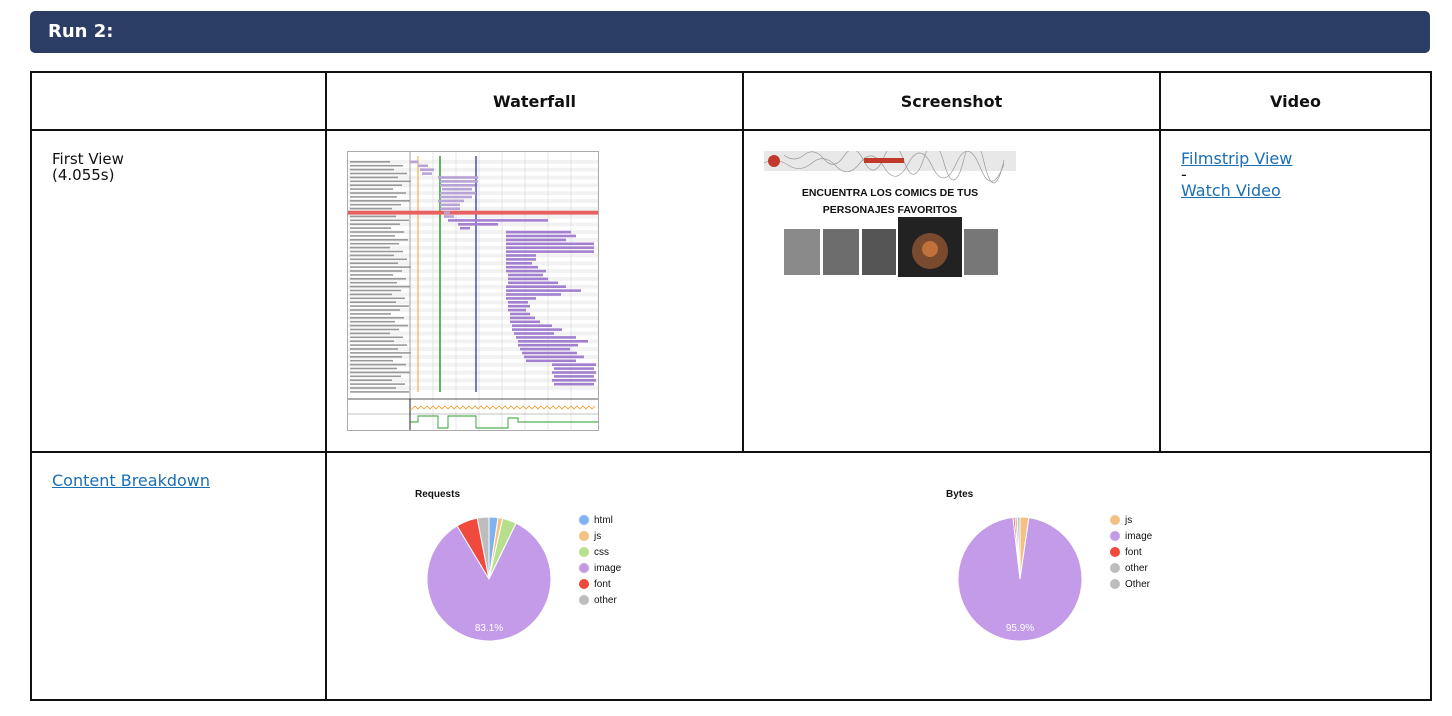  I want to click on requests-legend-item: image, so click(600, 568).